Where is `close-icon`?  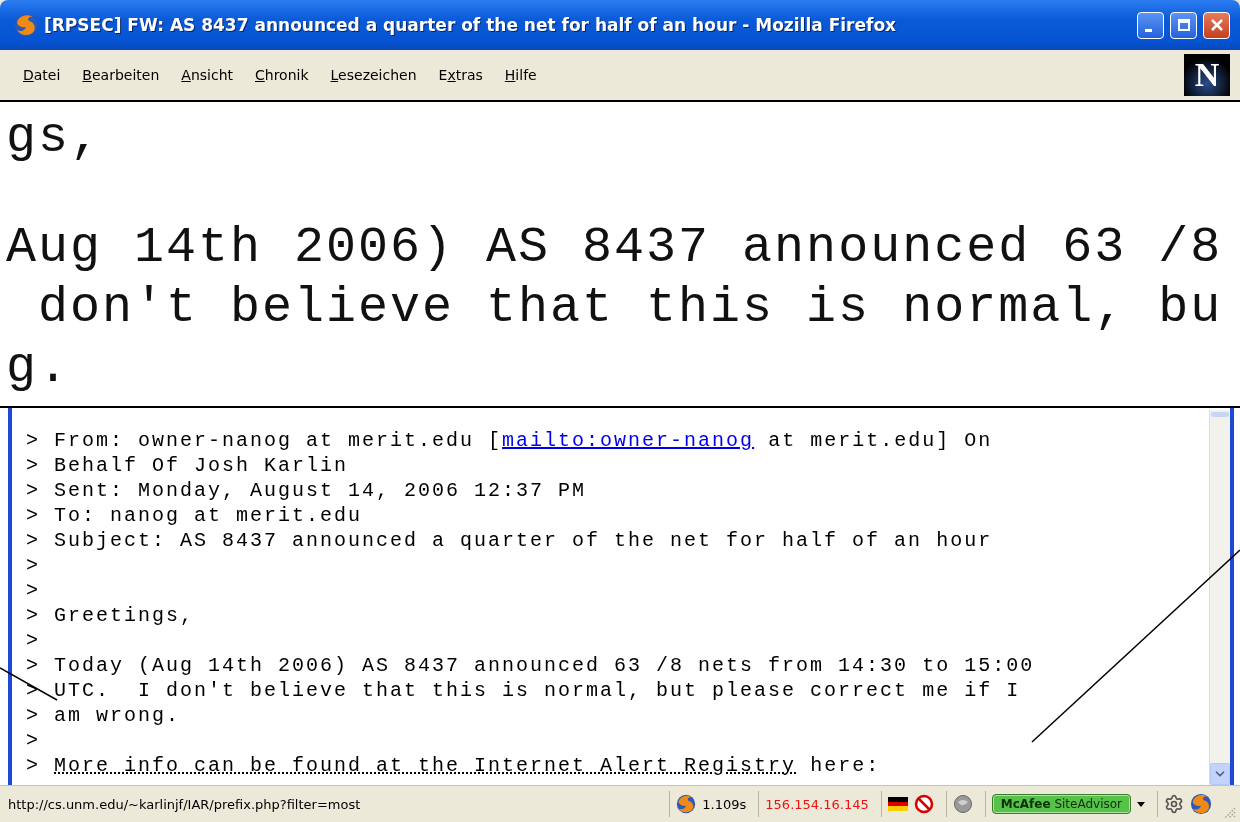 close-icon is located at coordinates (1216, 25).